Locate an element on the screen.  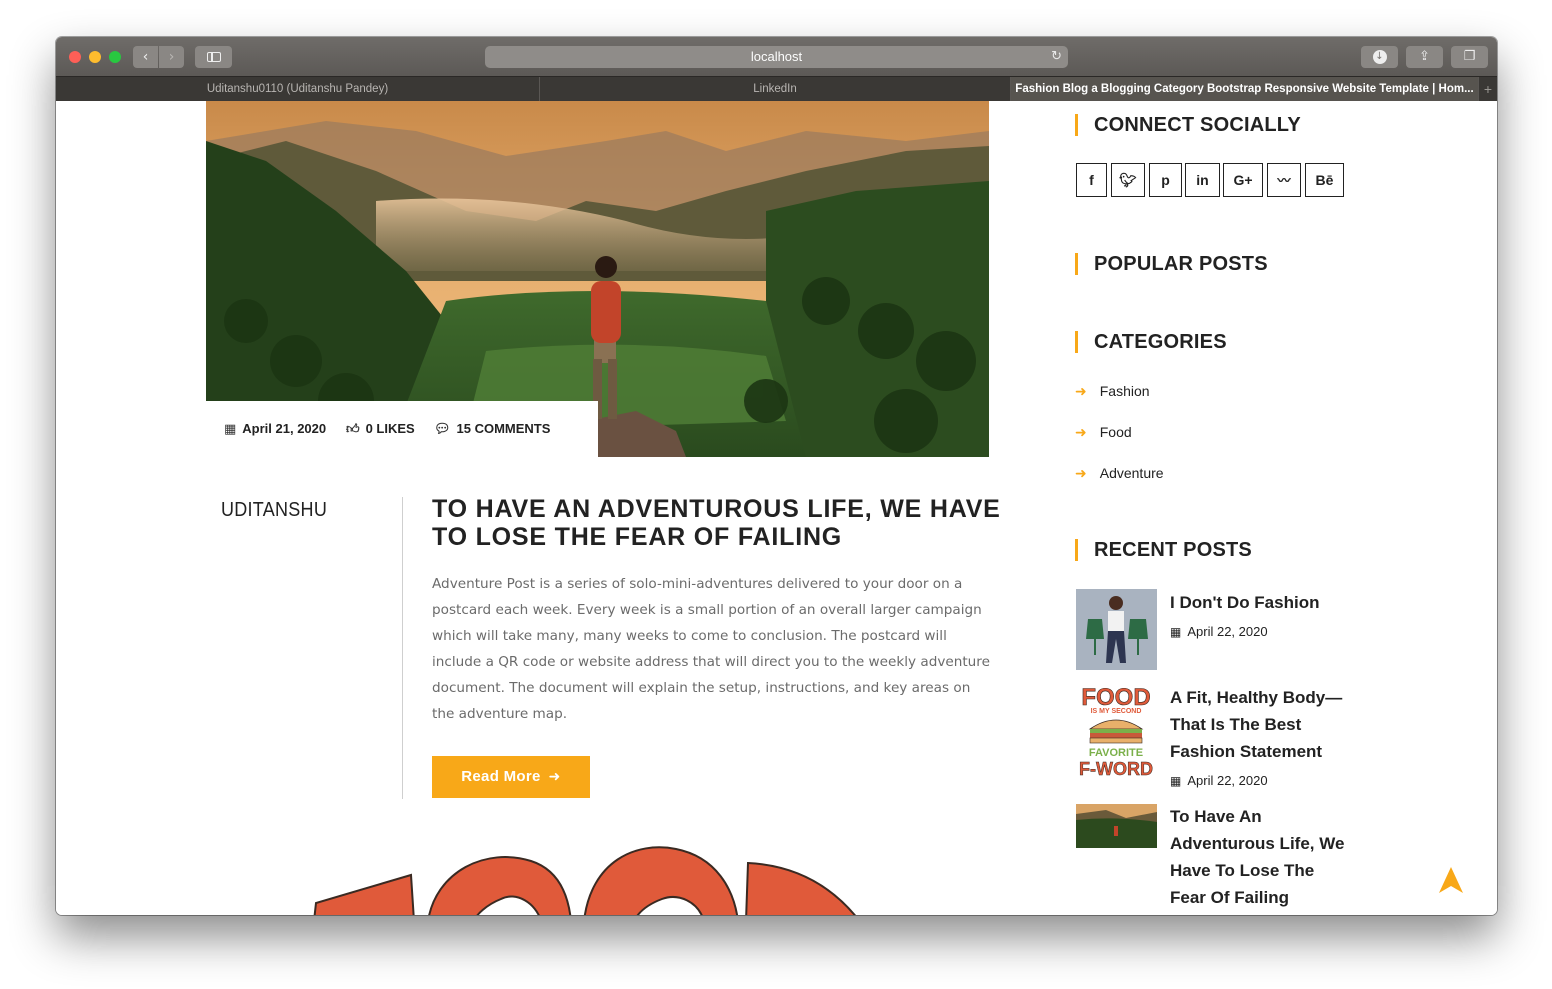
reload-icon: ↻ is located at coordinates (1056, 57).